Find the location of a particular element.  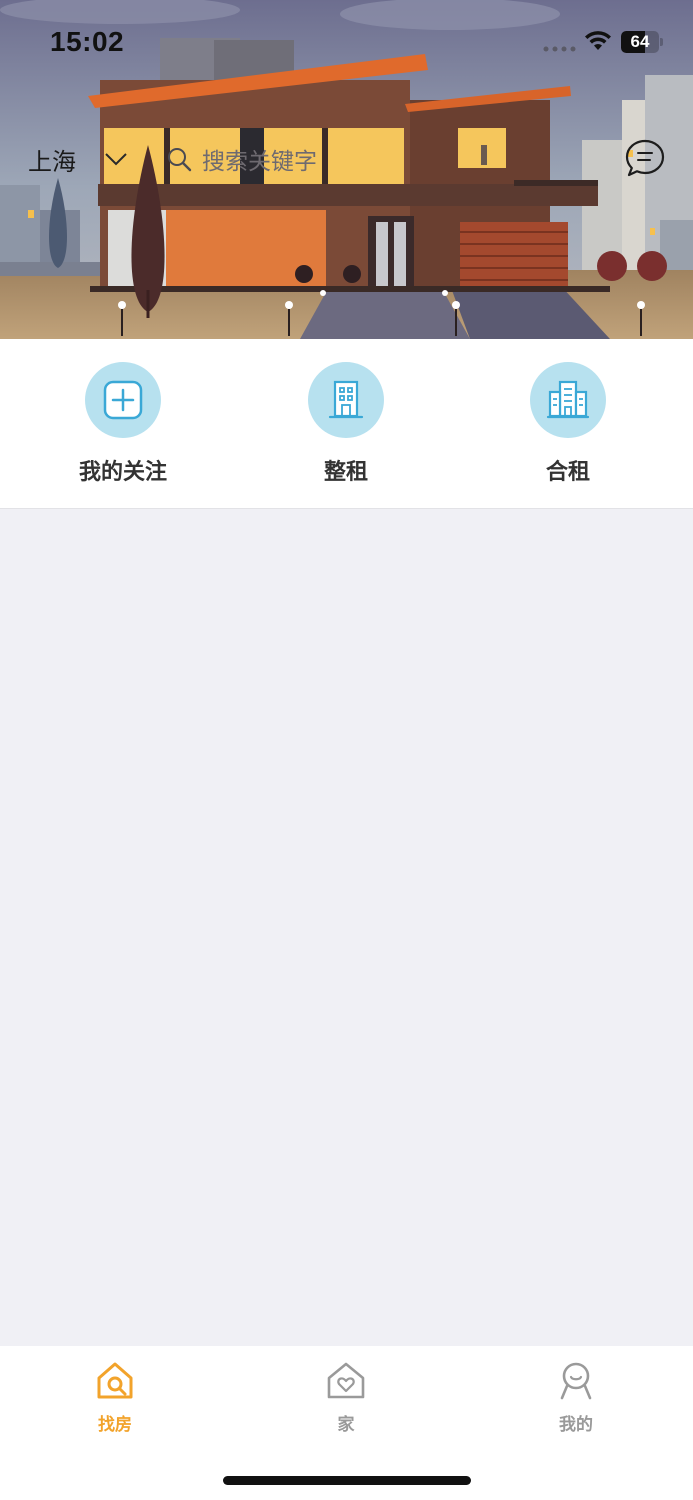

chevron-down-icon is located at coordinates (116, 159).